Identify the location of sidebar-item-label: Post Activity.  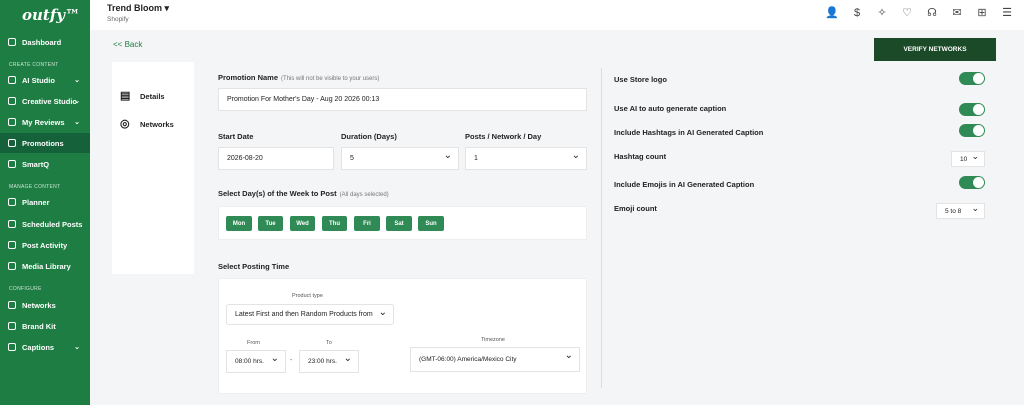
(45, 245).